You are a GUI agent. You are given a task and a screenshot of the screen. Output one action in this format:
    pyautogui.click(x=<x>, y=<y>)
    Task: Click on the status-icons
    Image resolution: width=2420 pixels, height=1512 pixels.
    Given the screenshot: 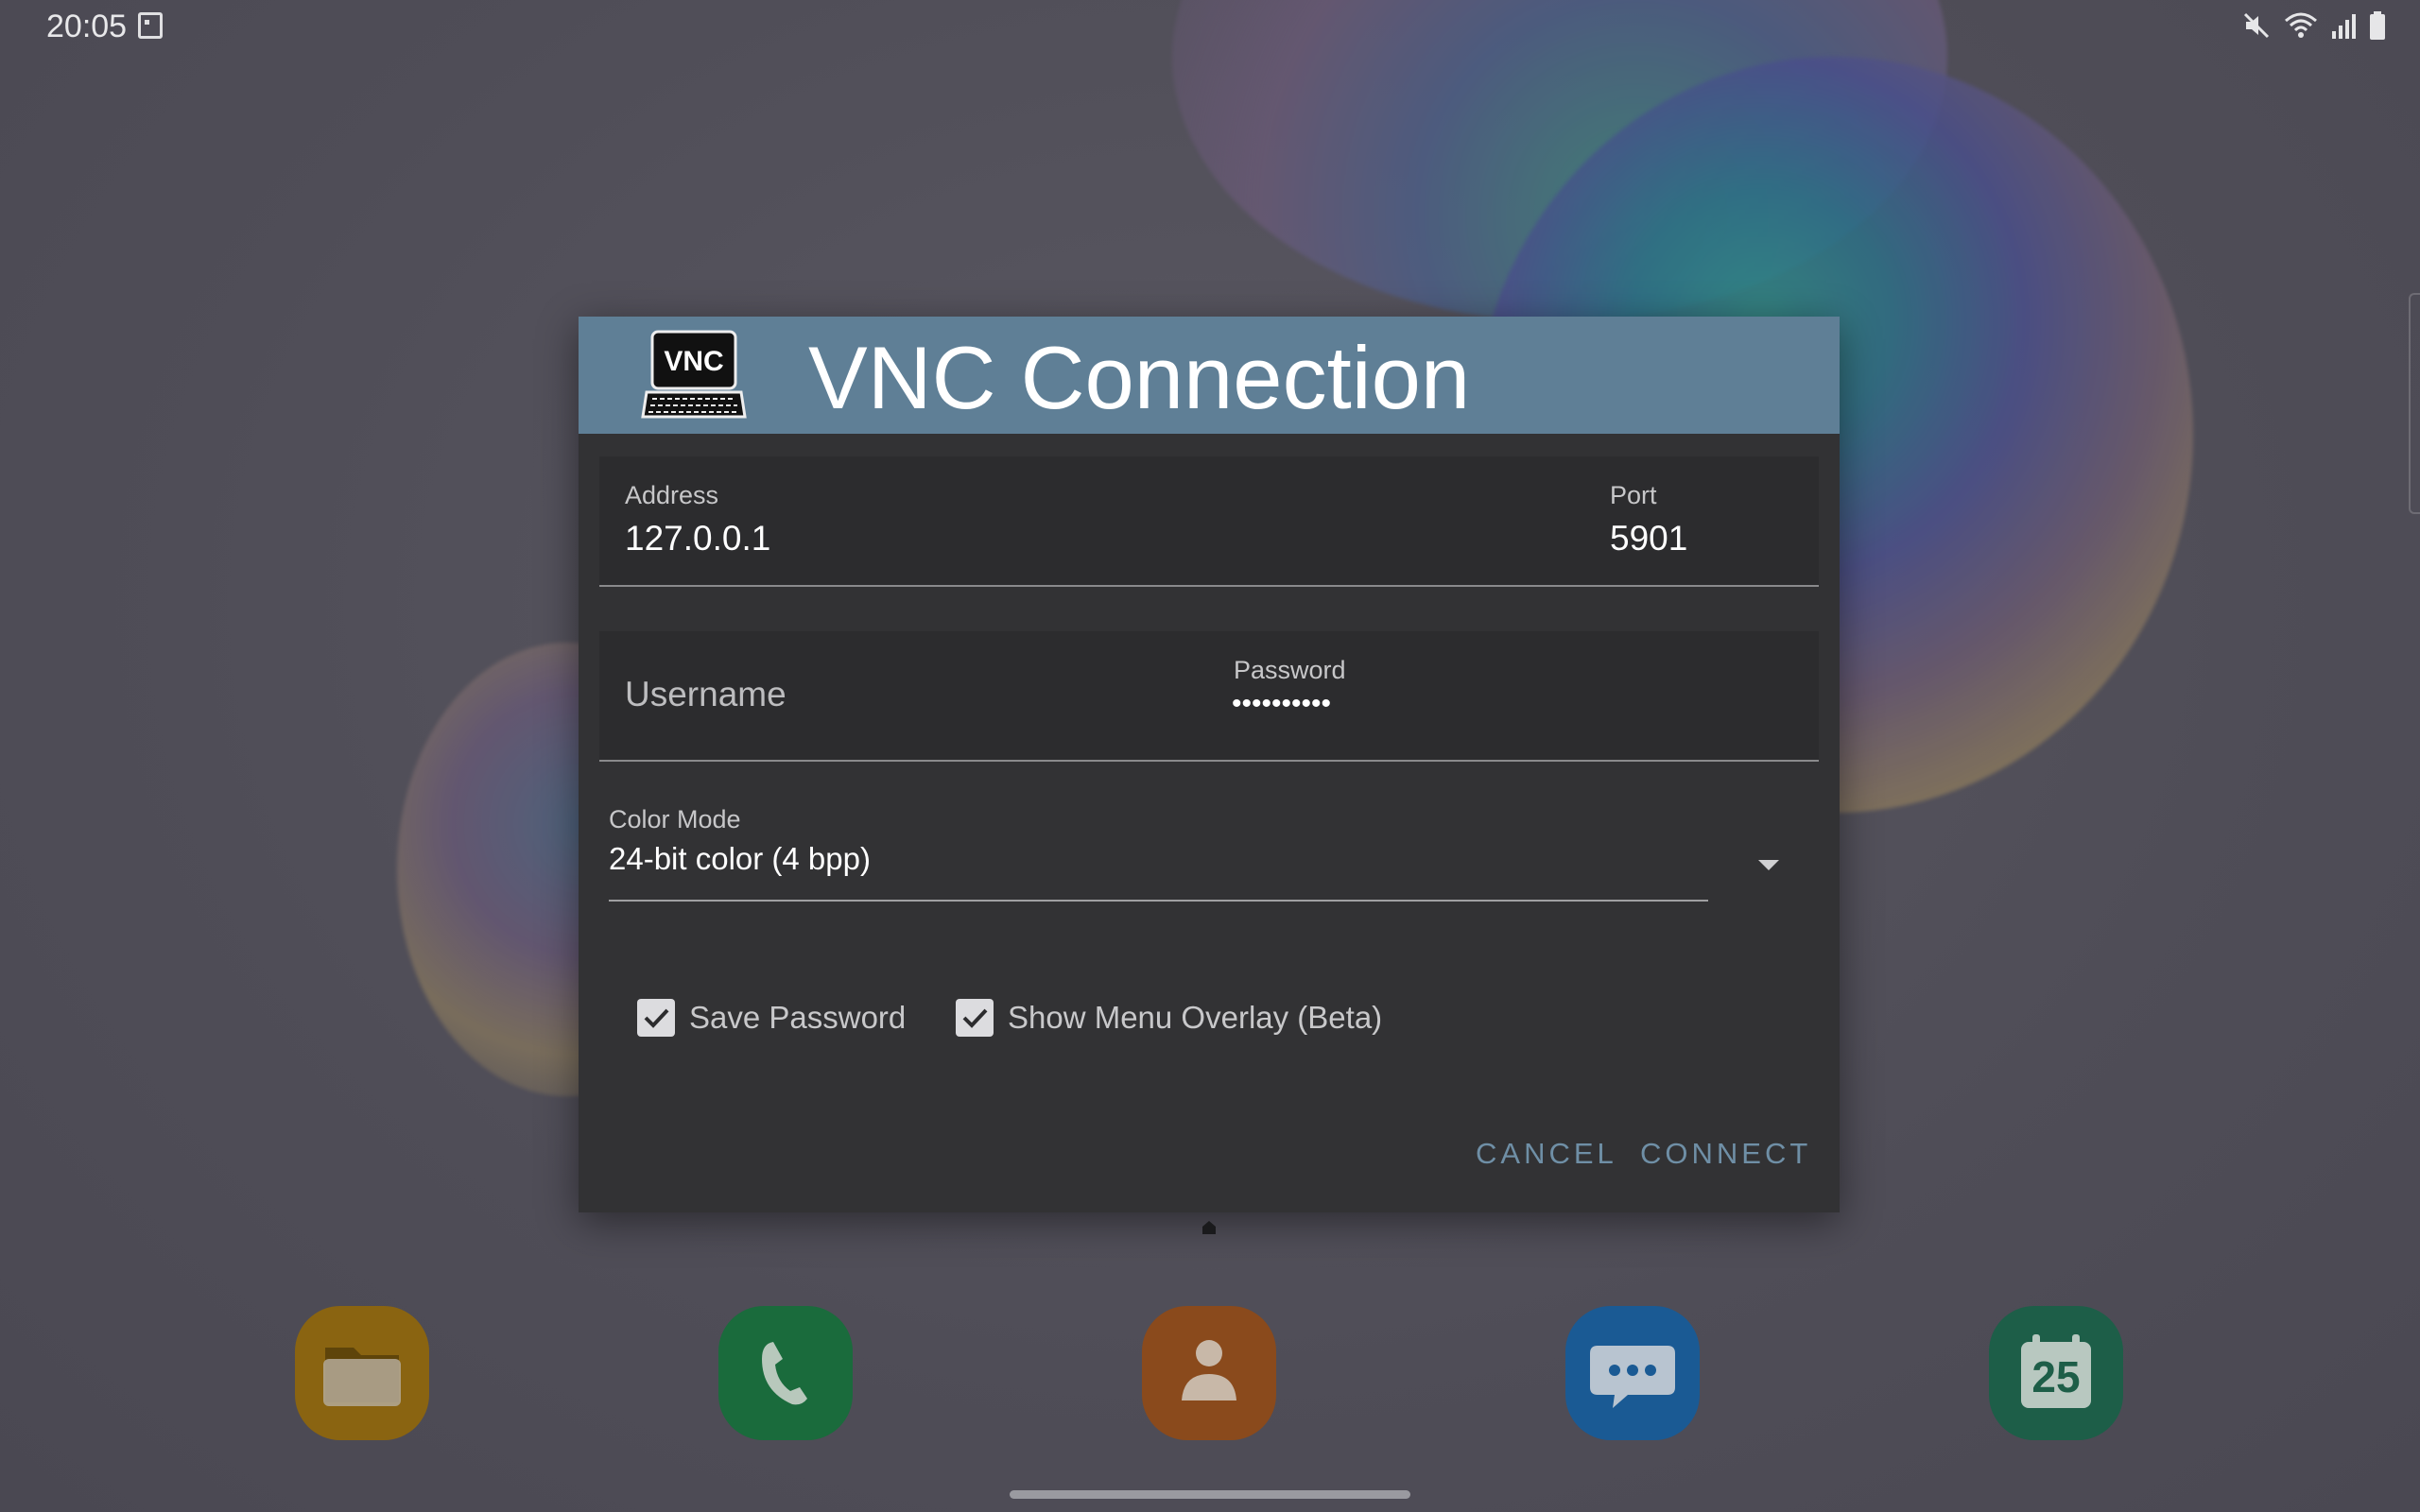 What is the action you would take?
    pyautogui.click(x=2314, y=27)
    